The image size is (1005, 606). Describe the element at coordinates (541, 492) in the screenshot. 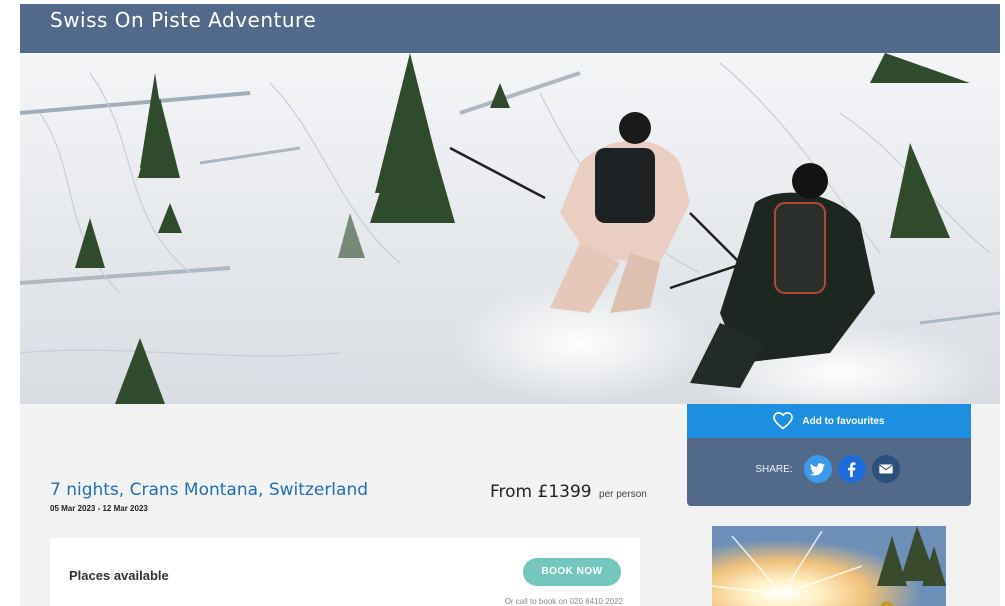

I see `price-amount: From £1399` at that location.